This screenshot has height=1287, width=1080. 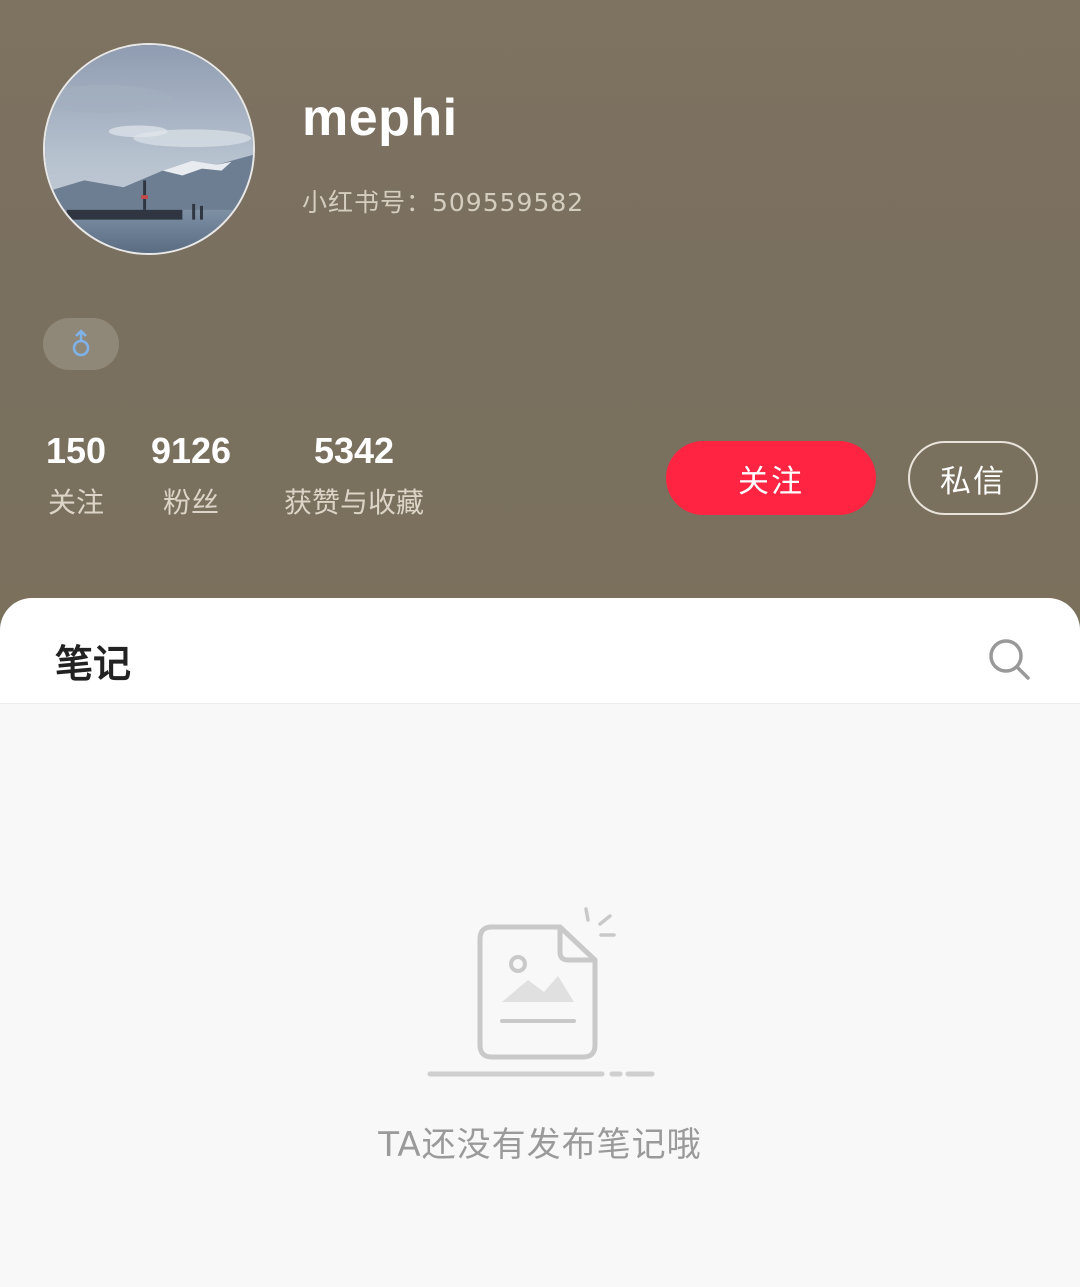 I want to click on likes-label: 获赞与收藏, so click(x=353, y=502).